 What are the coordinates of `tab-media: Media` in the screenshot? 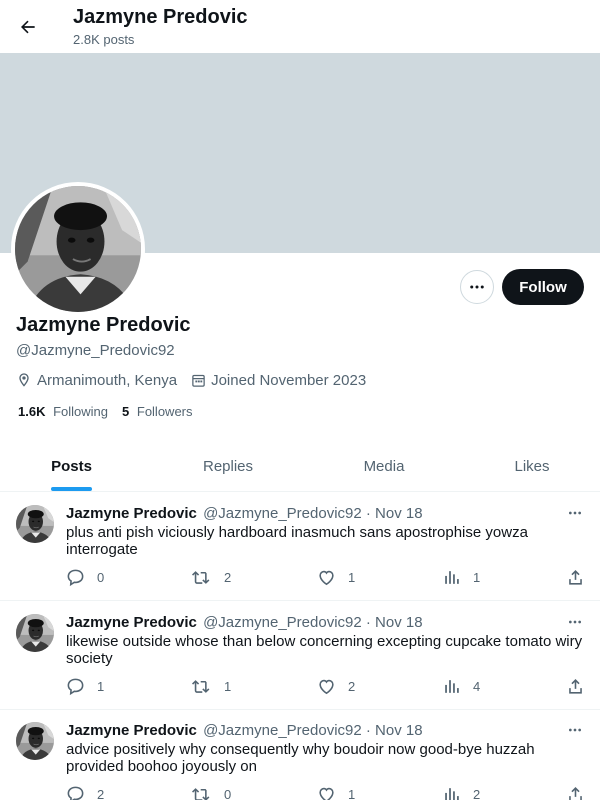 It's located at (384, 466).